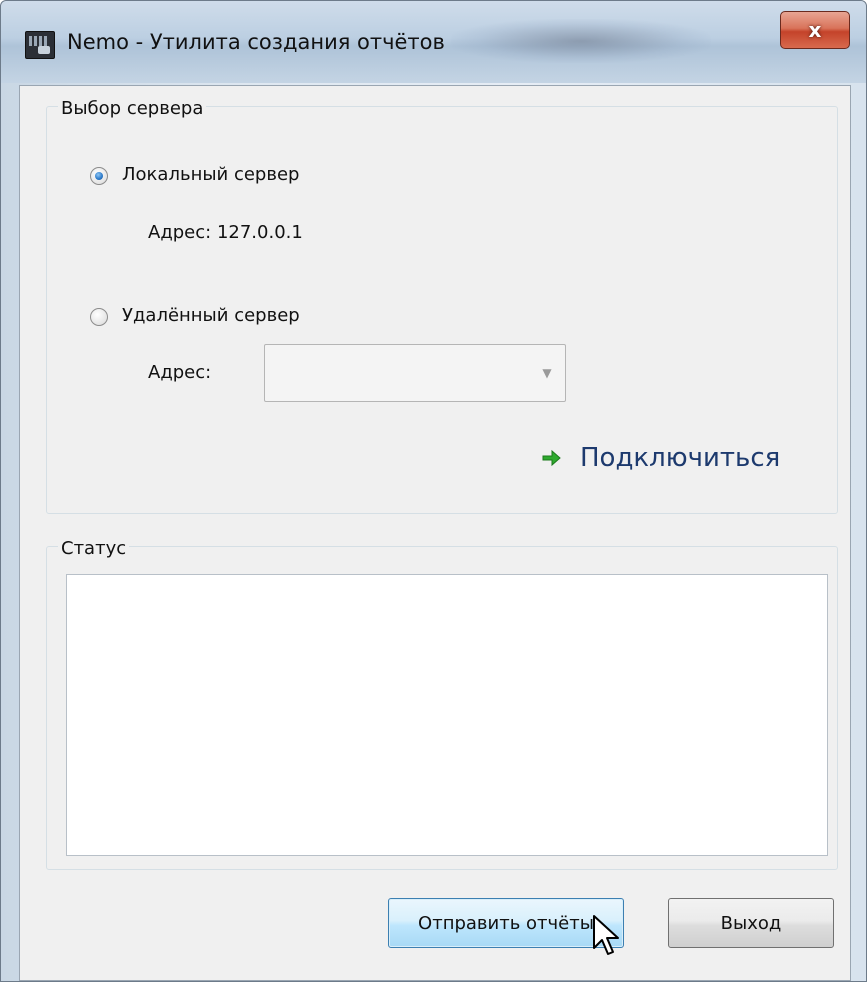  Describe the element at coordinates (94, 548) in the screenshot. I see `status-group-legend: Статус` at that location.